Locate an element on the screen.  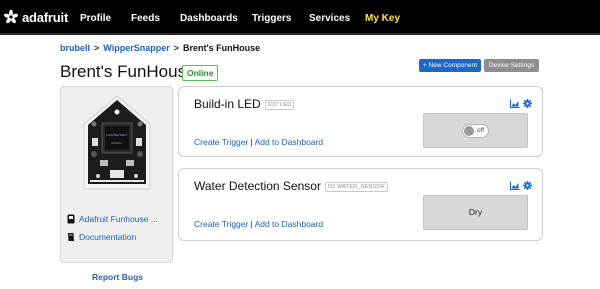
breadcrumb: brubell > WipperSnapper > Brent's FunHouse is located at coordinates (160, 48).